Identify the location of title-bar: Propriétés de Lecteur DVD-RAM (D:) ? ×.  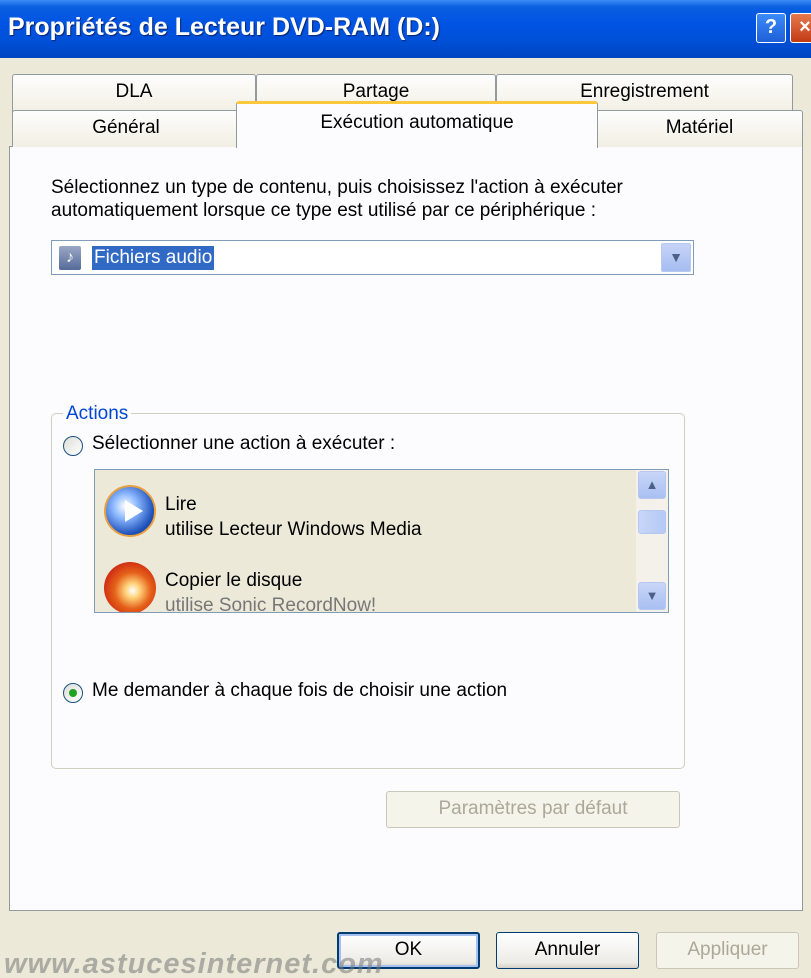
(405, 29).